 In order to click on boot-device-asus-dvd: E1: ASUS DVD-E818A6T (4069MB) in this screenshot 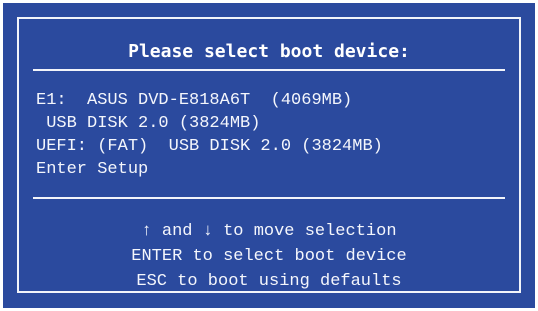, I will do `click(269, 100)`.